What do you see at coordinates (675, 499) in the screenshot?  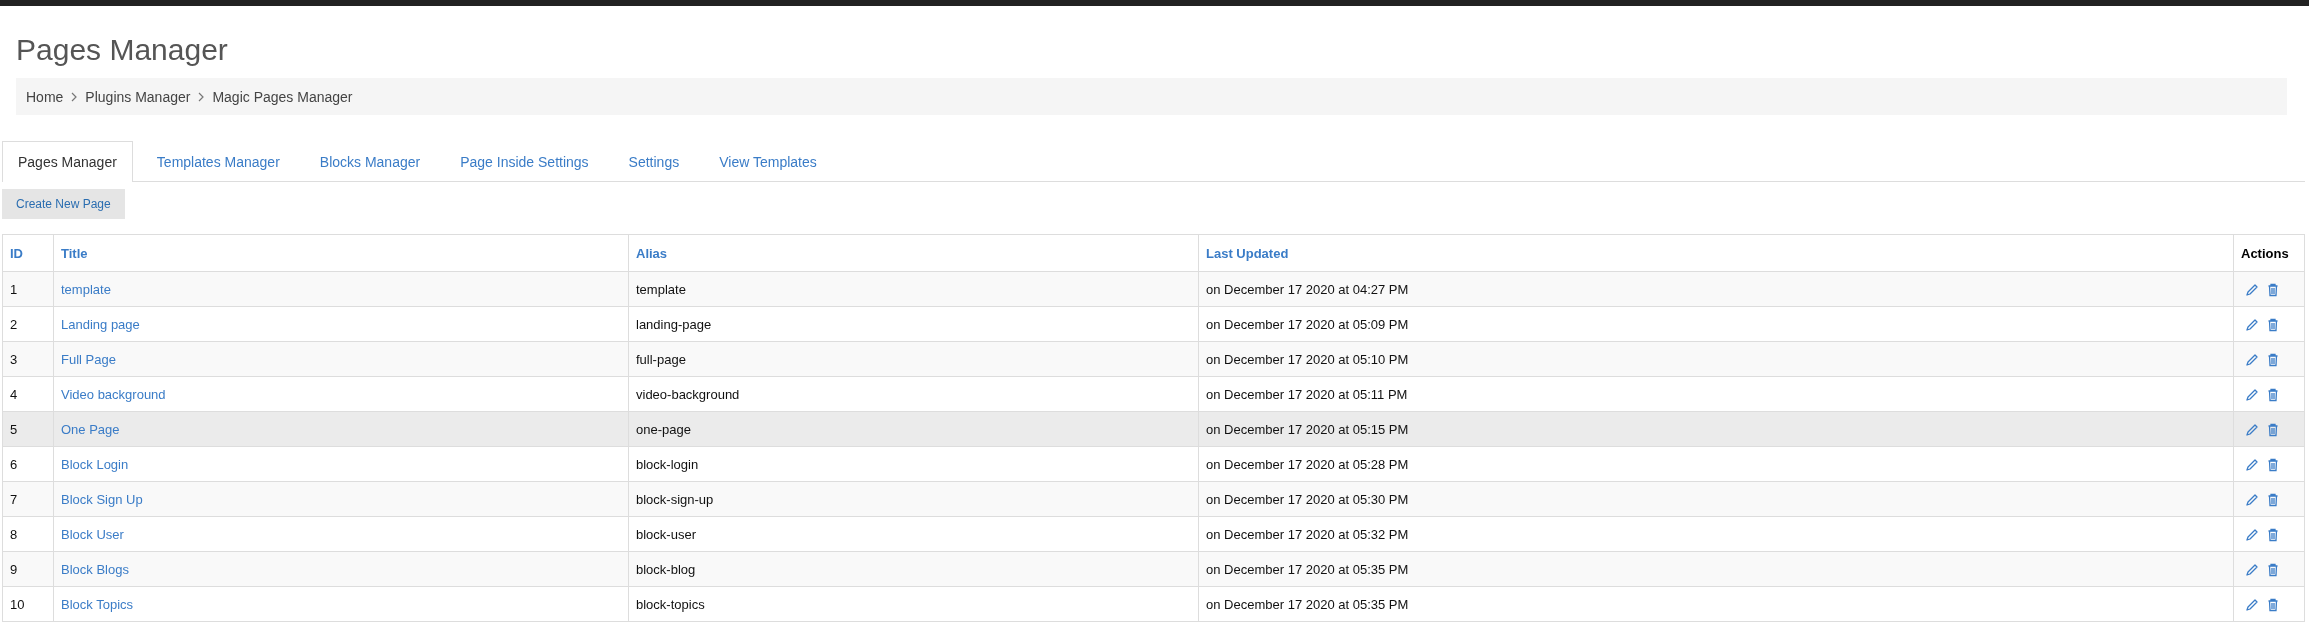 I see `table-cell: block-sign-up` at bounding box center [675, 499].